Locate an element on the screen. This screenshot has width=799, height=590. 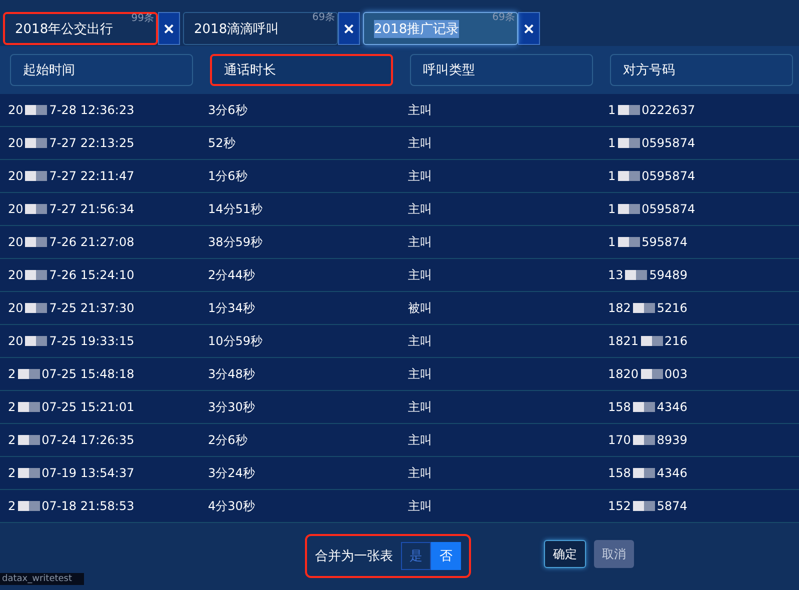
table-cell: 595874 is located at coordinates (665, 242).